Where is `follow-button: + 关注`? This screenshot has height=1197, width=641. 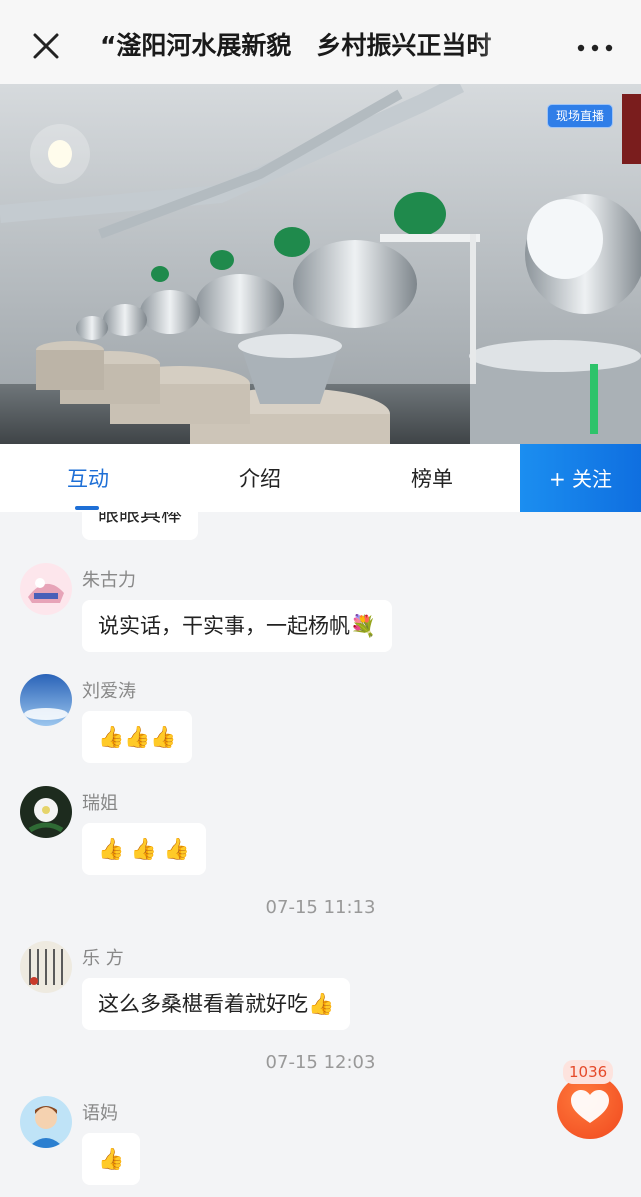
follow-button: + 关注 is located at coordinates (580, 478).